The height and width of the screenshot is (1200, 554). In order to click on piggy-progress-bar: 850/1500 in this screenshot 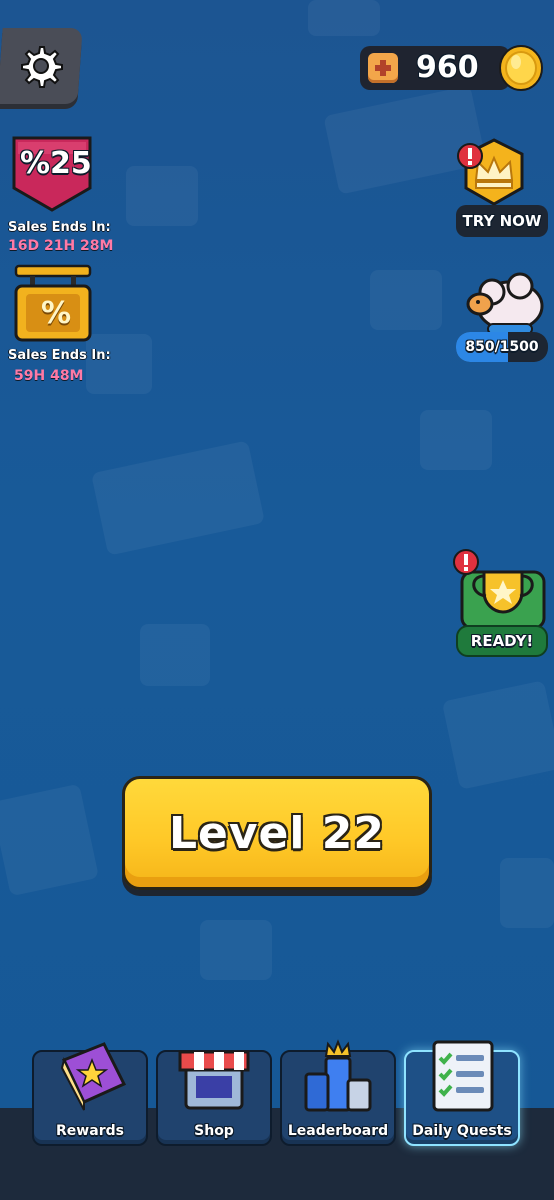, I will do `click(502, 347)`.